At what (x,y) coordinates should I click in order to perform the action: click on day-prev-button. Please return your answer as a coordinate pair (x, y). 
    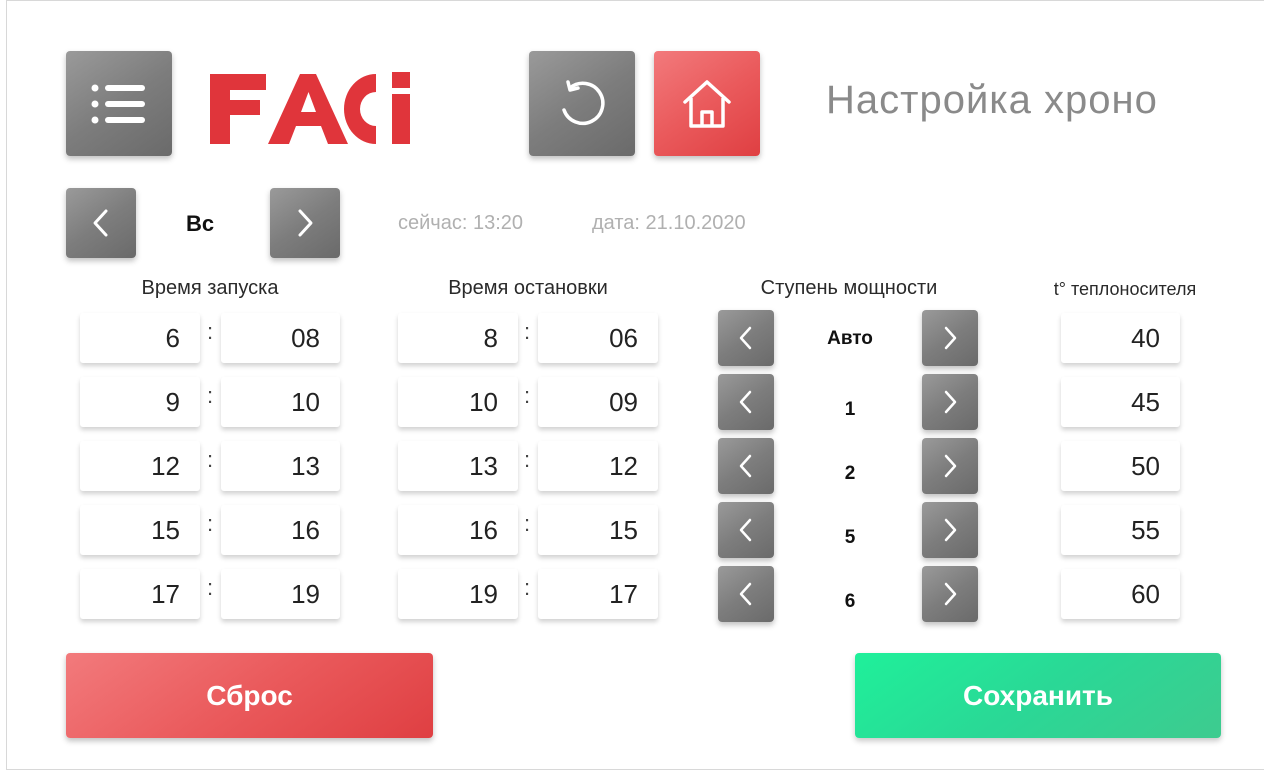
    Looking at the image, I should click on (101, 223).